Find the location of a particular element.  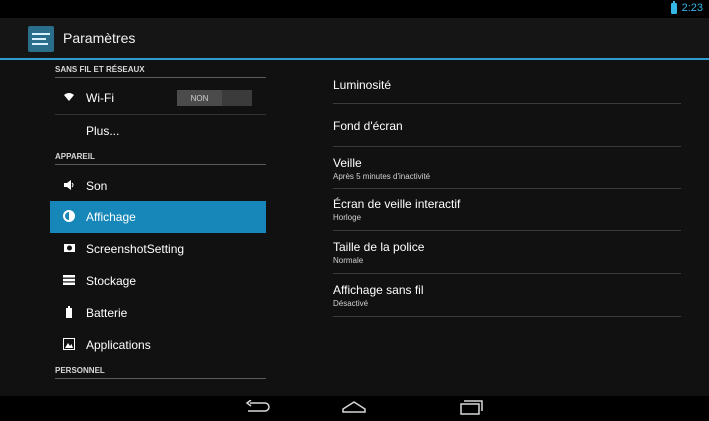

setting-title: Veille is located at coordinates (347, 163).